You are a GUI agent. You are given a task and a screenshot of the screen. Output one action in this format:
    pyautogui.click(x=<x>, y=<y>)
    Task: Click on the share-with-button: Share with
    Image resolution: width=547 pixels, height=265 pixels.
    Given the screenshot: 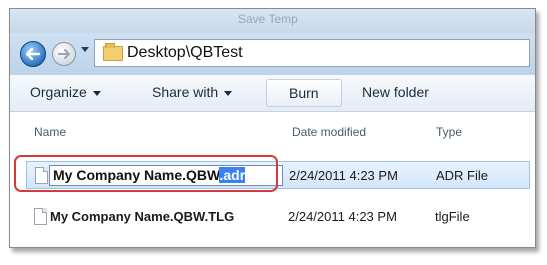 What is the action you would take?
    pyautogui.click(x=192, y=92)
    